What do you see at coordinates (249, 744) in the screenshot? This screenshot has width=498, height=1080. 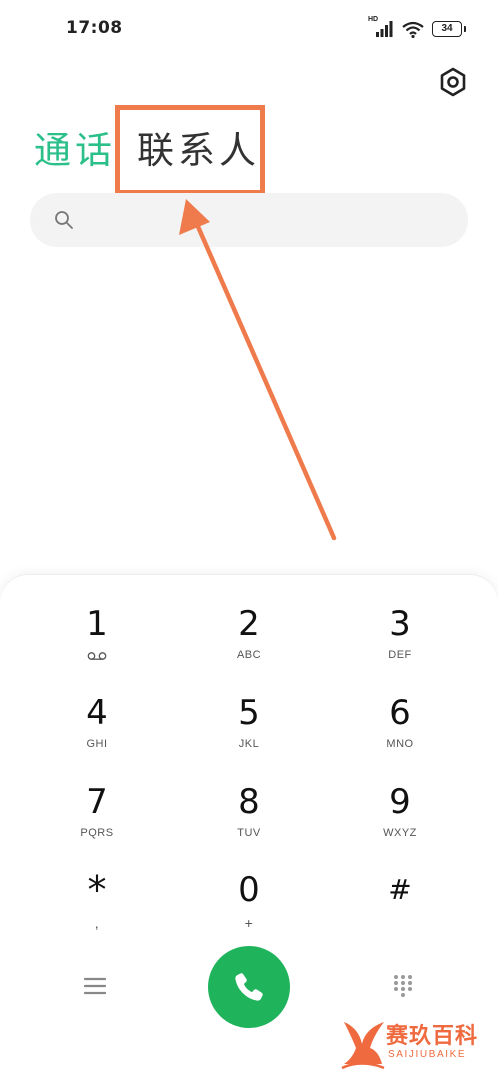 I see `key-letters: JKL` at bounding box center [249, 744].